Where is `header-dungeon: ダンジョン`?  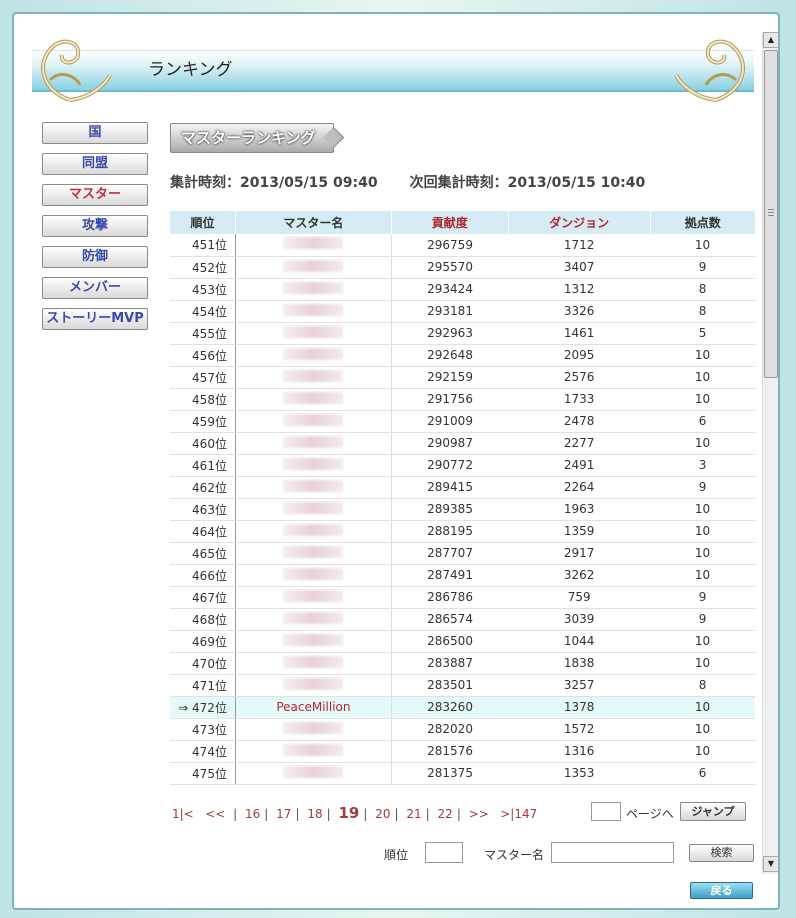
header-dungeon: ダンジョン is located at coordinates (579, 222).